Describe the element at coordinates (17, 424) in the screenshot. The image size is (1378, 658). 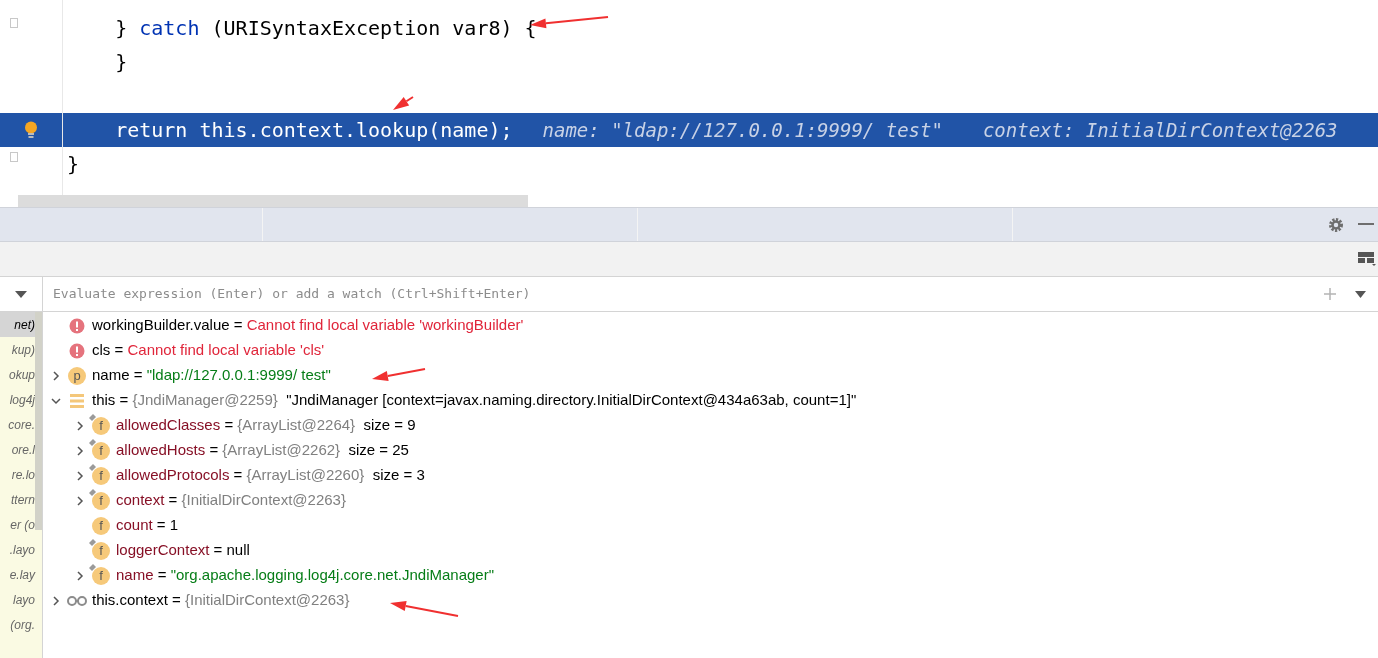
I see `stack-frame: core.` at that location.